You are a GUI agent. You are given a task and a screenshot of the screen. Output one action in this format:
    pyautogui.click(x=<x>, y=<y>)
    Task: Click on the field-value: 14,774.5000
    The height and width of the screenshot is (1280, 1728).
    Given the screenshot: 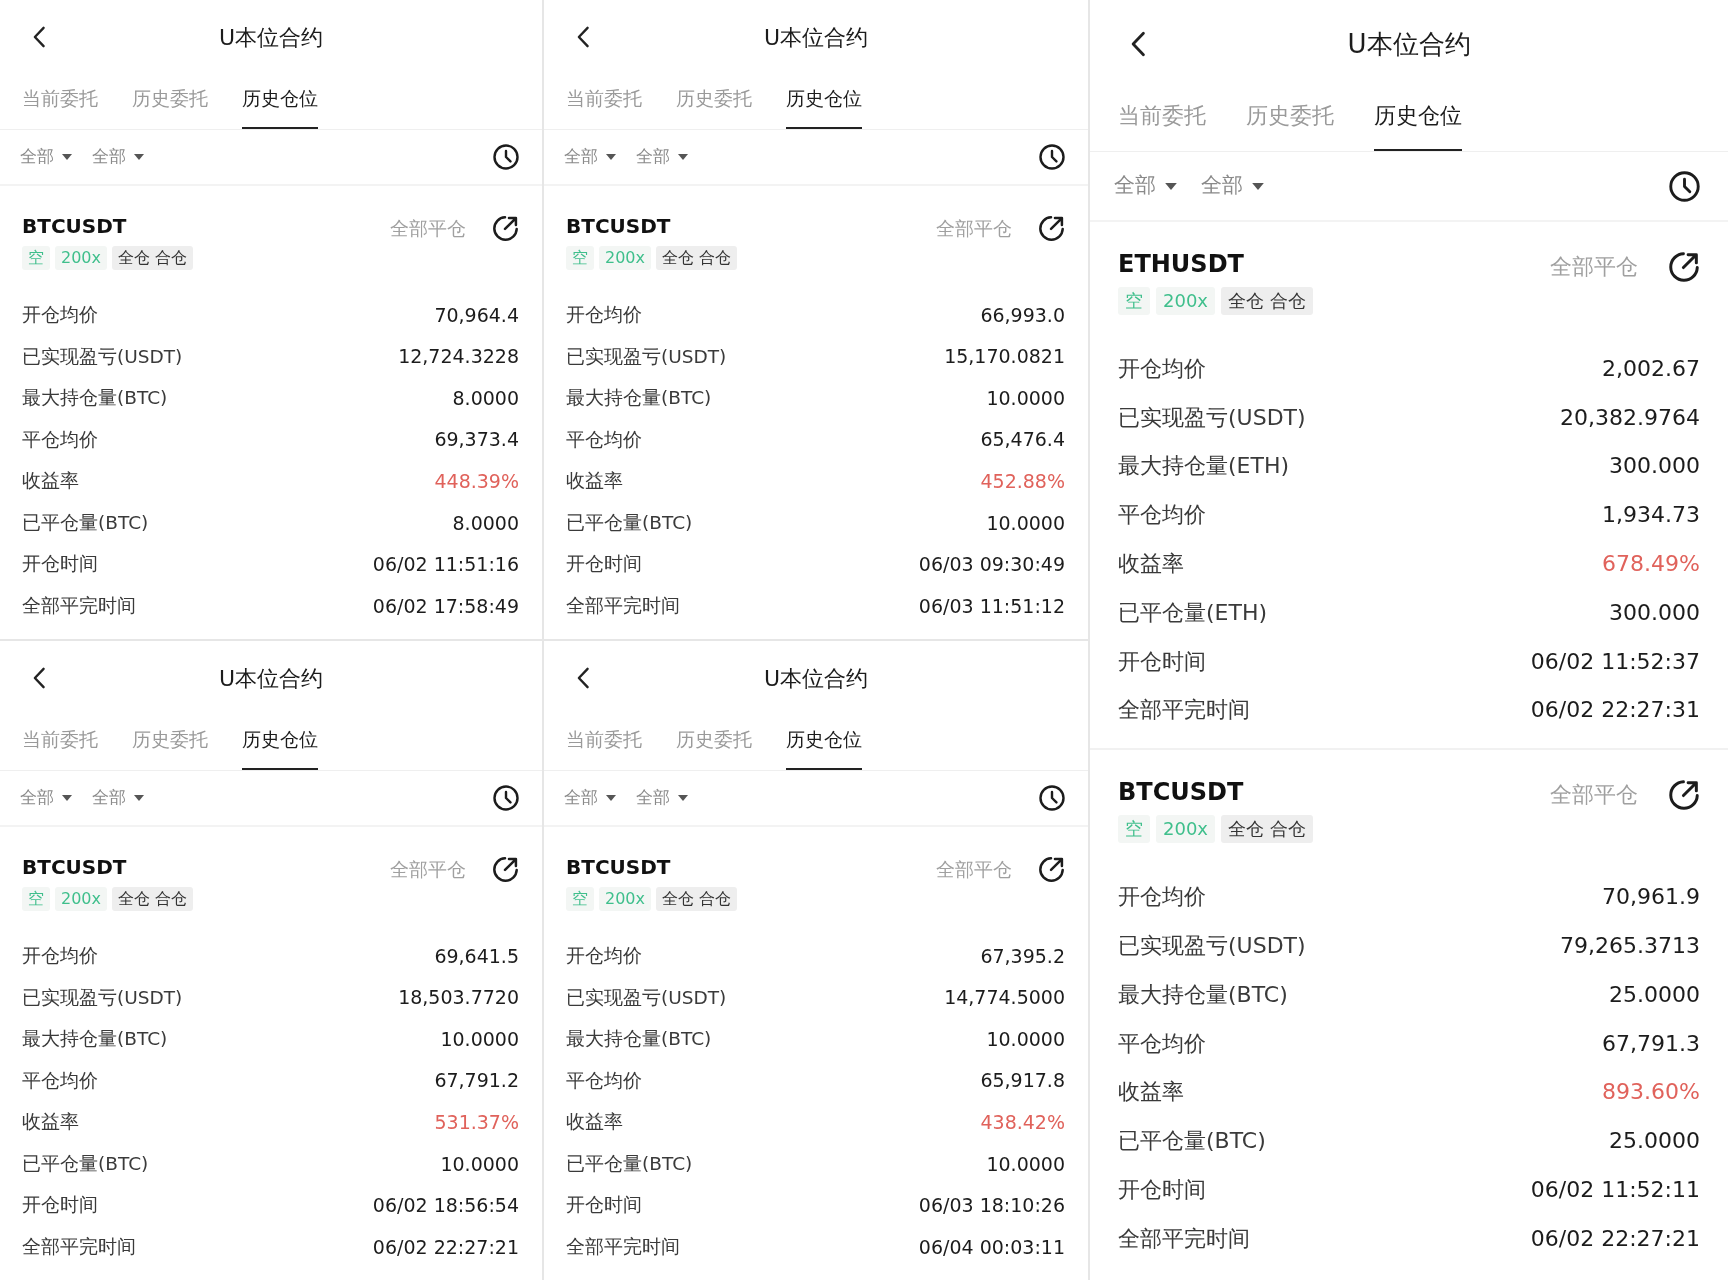 What is the action you would take?
    pyautogui.click(x=1004, y=998)
    